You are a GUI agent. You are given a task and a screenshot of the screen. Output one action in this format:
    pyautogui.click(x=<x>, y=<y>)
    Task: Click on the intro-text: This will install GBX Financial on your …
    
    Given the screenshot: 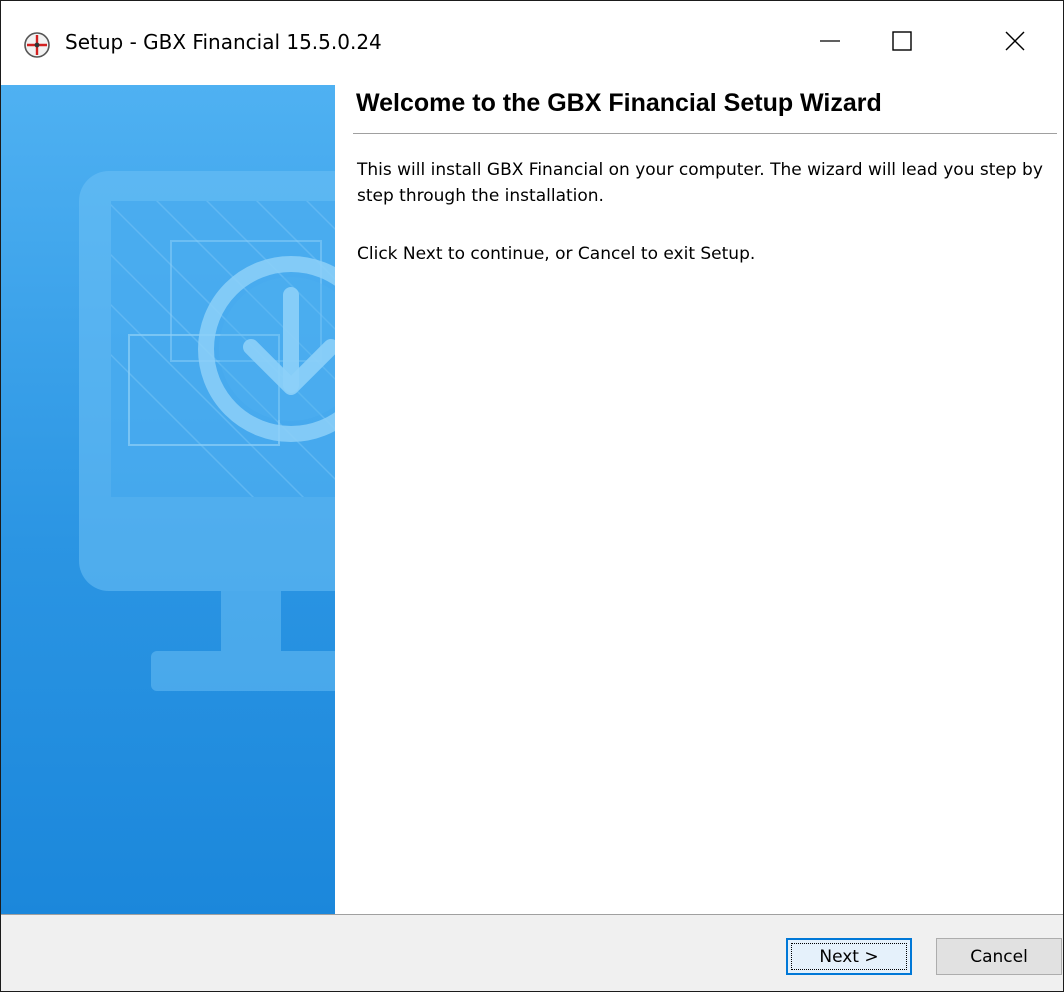 What is the action you would take?
    pyautogui.click(x=700, y=183)
    